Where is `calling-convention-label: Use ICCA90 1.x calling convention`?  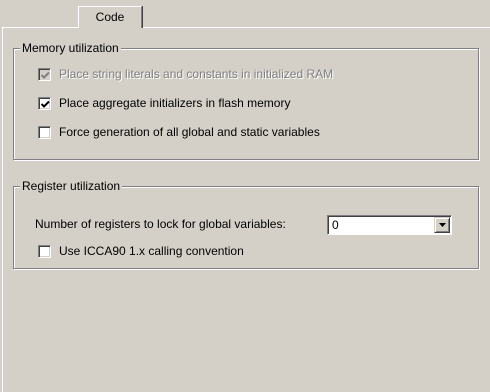 calling-convention-label: Use ICCA90 1.x calling convention is located at coordinates (151, 251).